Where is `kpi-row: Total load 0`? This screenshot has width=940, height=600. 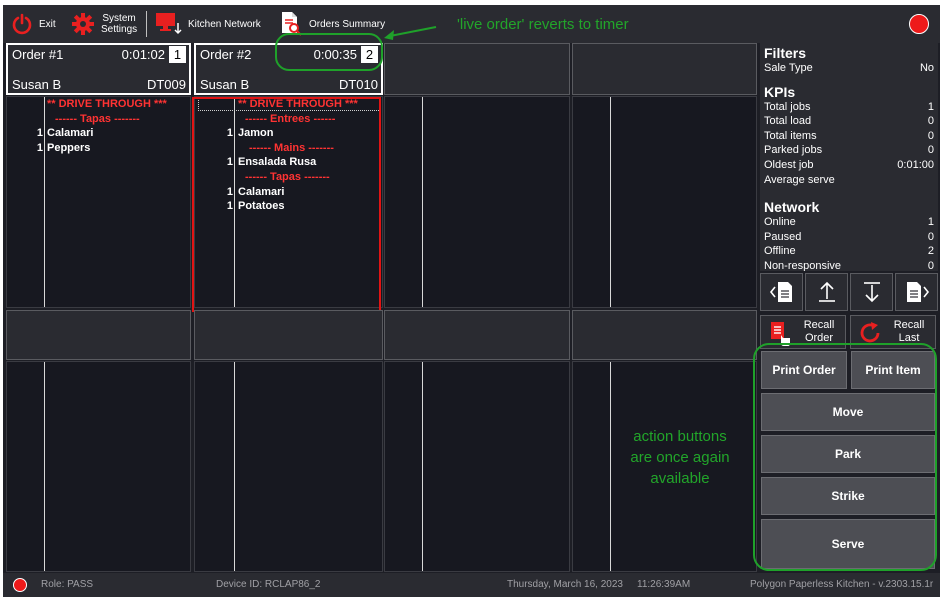 kpi-row: Total load 0 is located at coordinates (849, 121).